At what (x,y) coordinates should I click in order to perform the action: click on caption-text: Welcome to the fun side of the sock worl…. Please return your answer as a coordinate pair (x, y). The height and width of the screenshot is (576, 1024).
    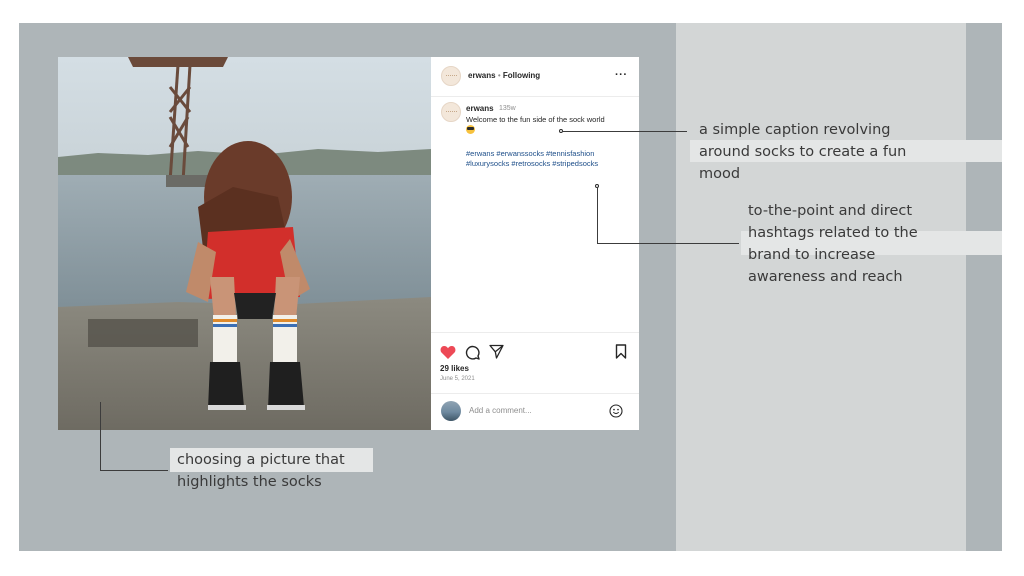
    Looking at the image, I should click on (535, 119).